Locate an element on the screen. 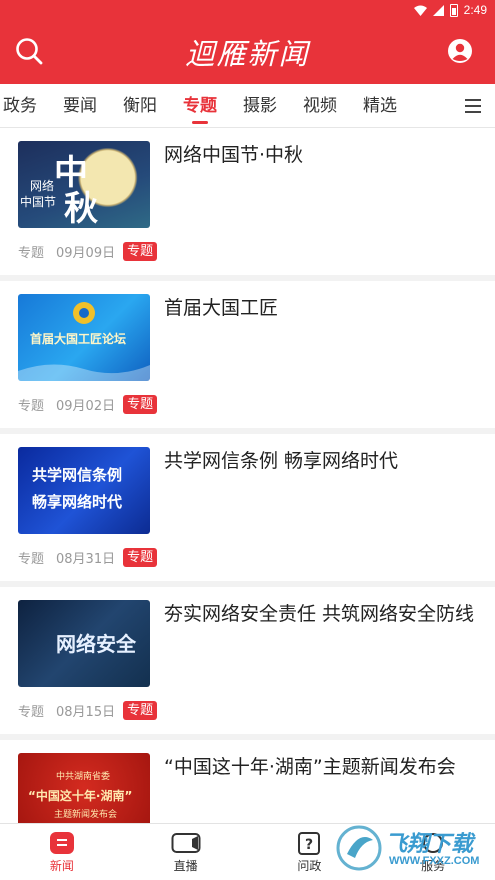  nav-label: 新闻 is located at coordinates (61, 866).